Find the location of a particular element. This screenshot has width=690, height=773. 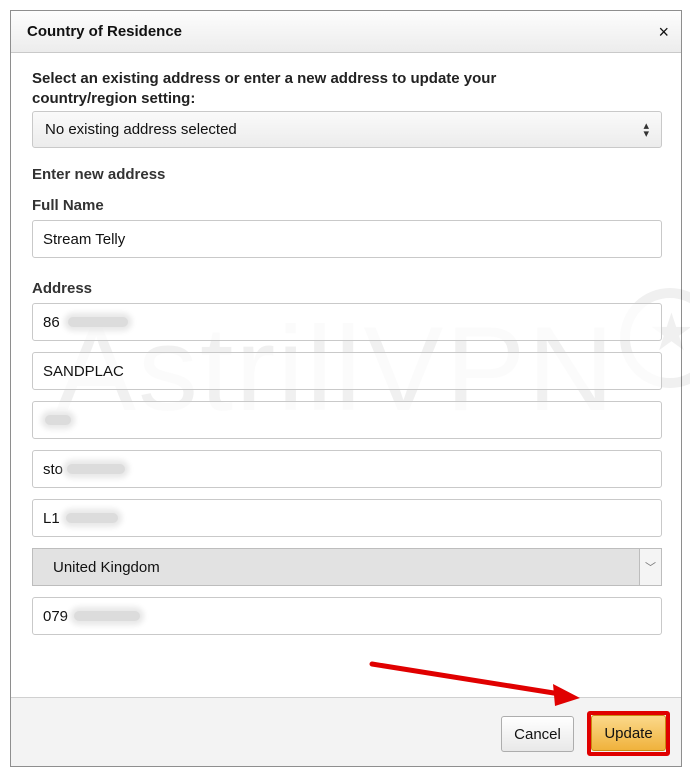

address-line-5-field: L1 is located at coordinates (347, 518).